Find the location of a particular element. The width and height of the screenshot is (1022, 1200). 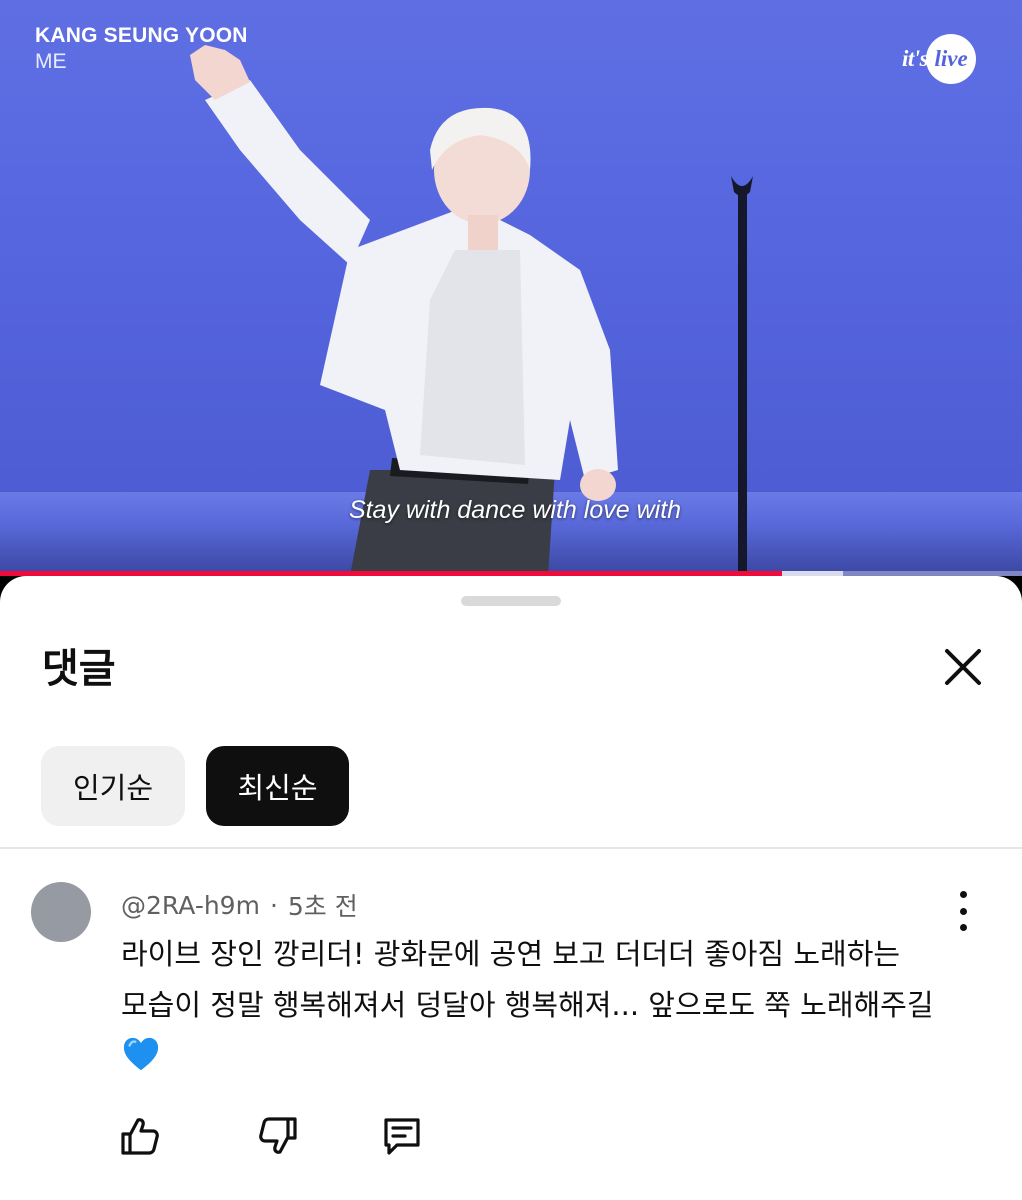

video-artist-name: KANG SEUNG YOON is located at coordinates (141, 35).